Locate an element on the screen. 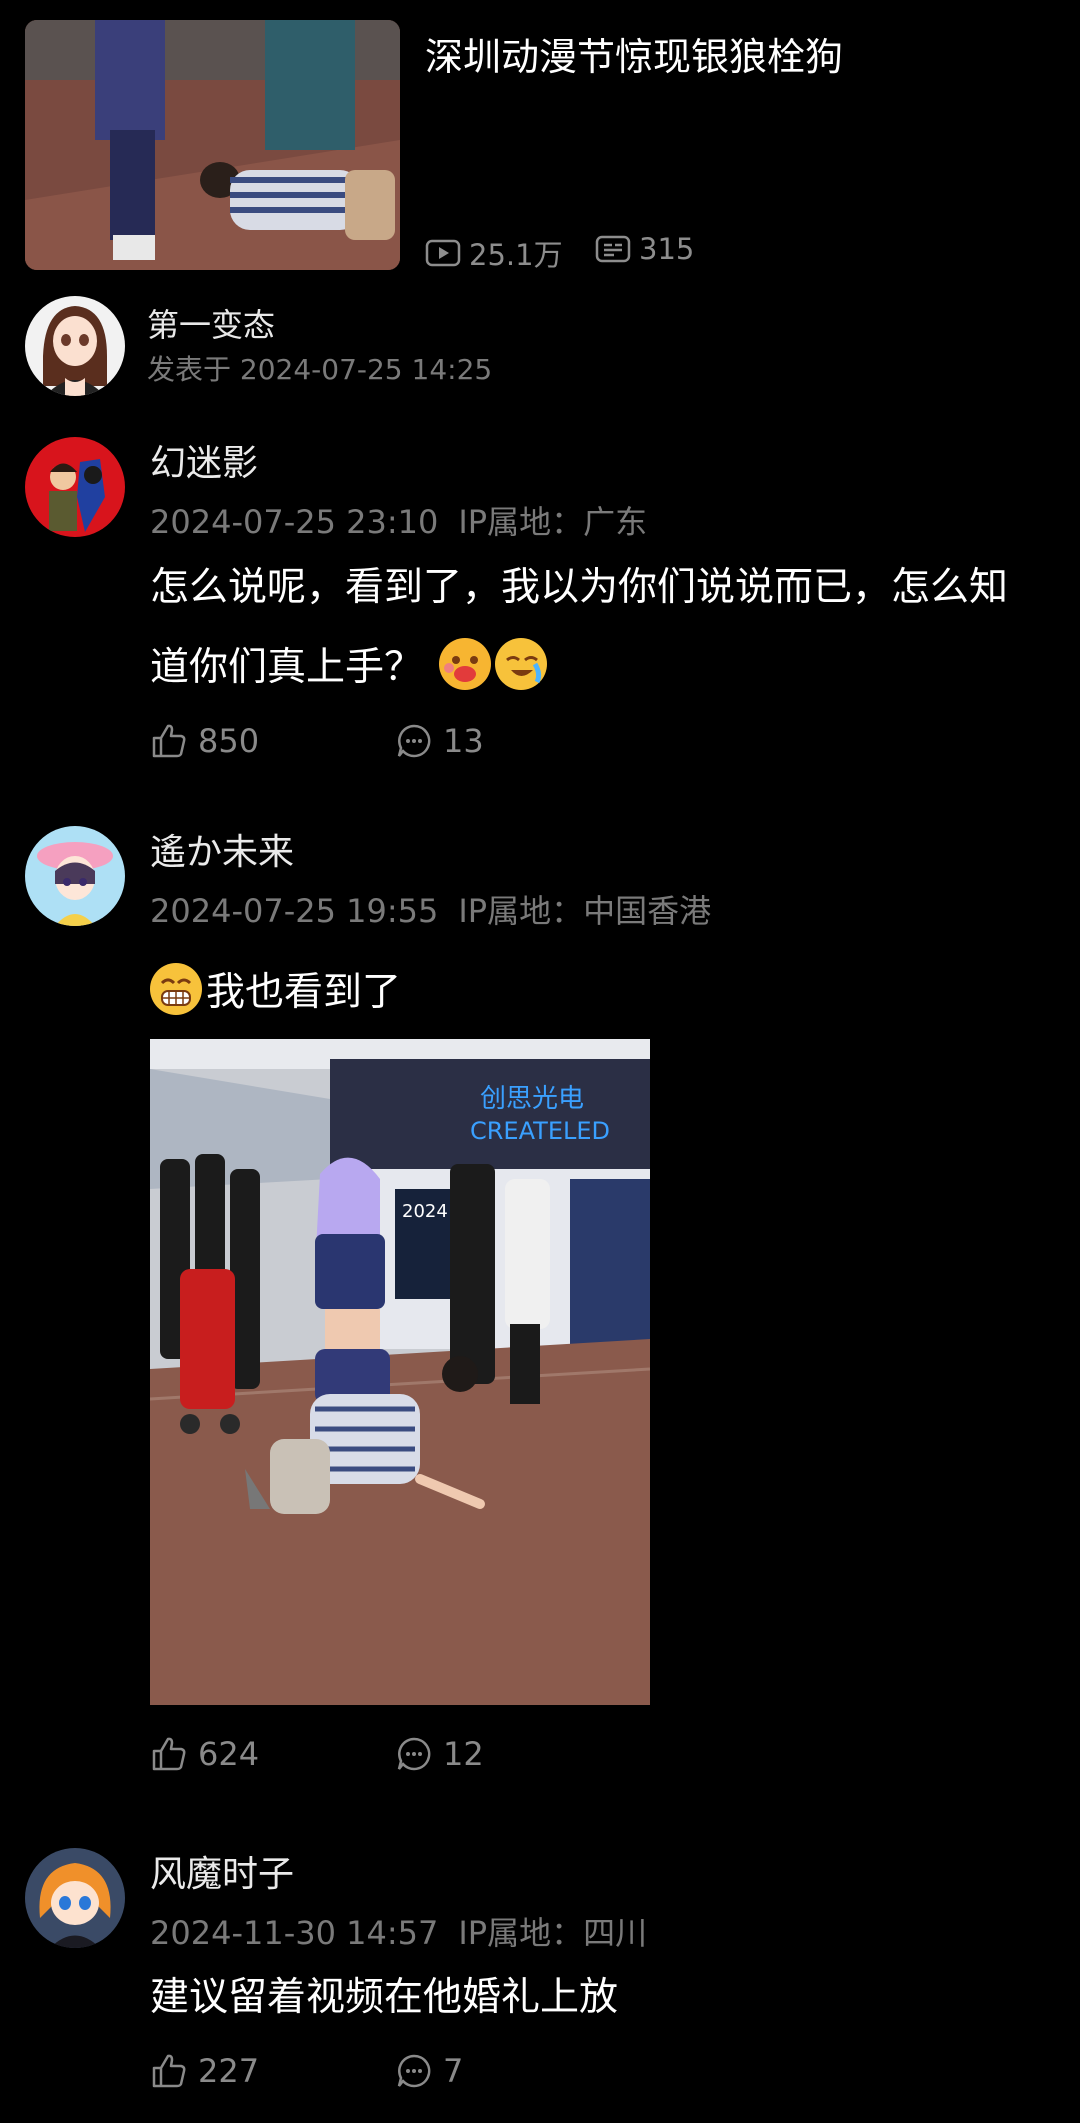 This screenshot has width=1080, height=2123. comment-ip: IP属地：中国香港 is located at coordinates (585, 911).